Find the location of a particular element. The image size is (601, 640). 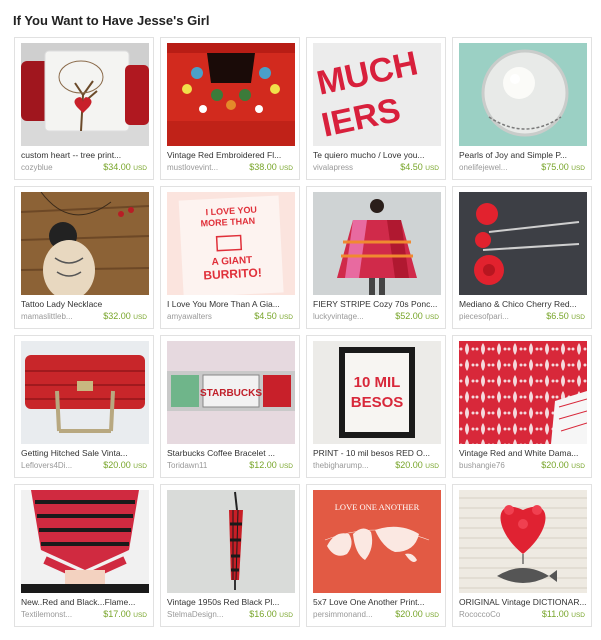

item-title: Tattoo Lady Necklace is located at coordinates (85, 304).